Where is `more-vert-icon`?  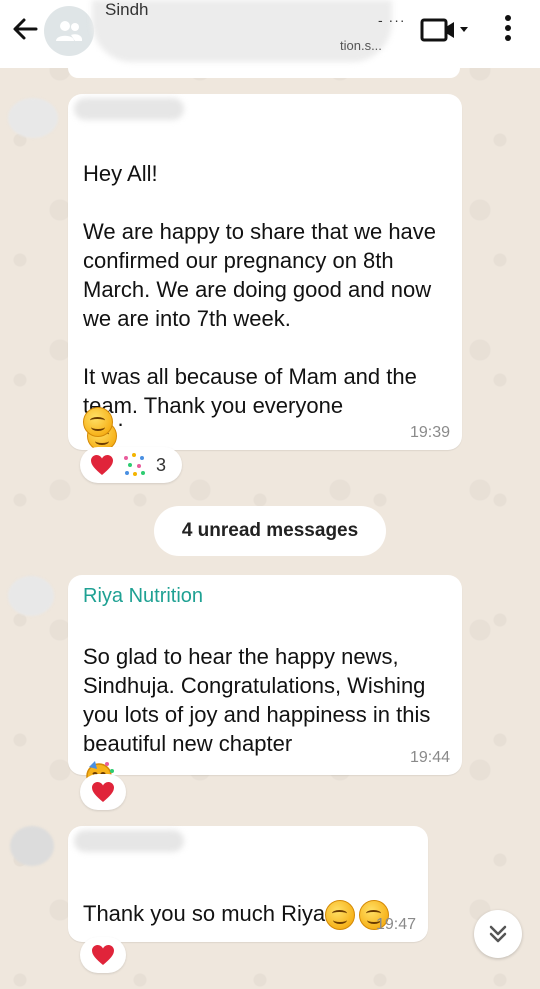
more-vert-icon is located at coordinates (508, 29).